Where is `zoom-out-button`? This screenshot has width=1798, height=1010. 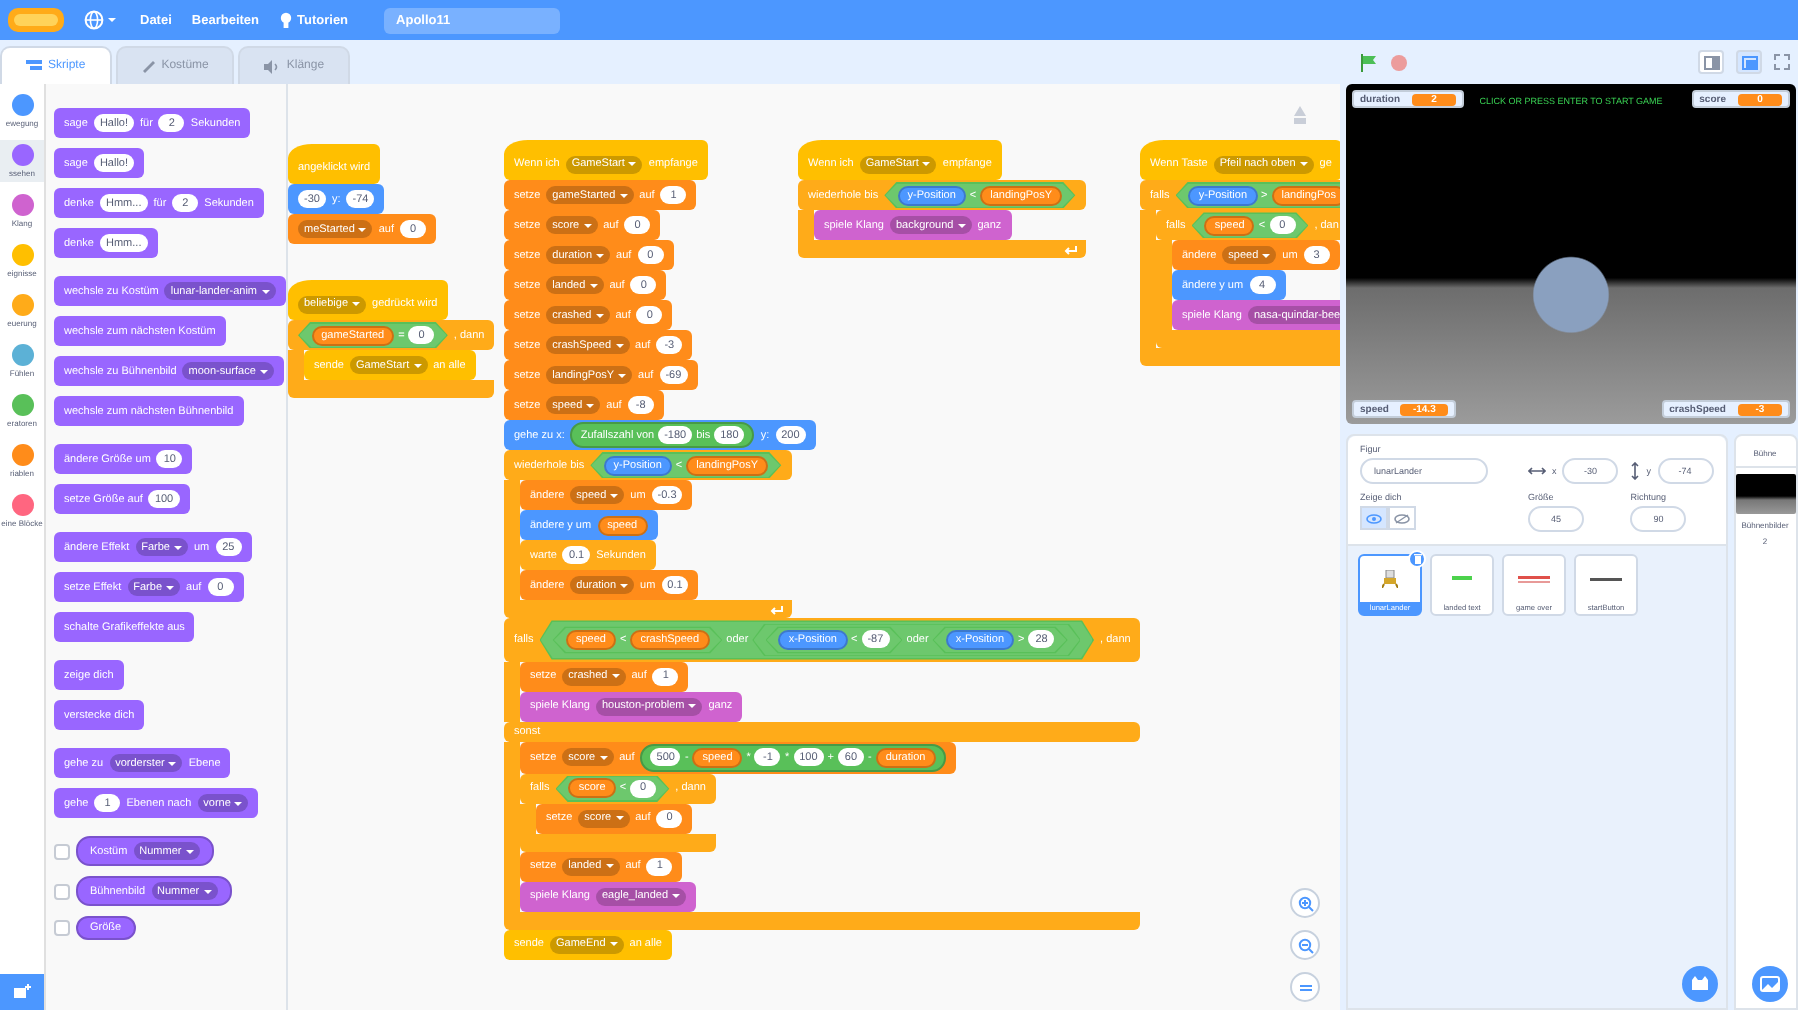
zoom-out-button is located at coordinates (1305, 945).